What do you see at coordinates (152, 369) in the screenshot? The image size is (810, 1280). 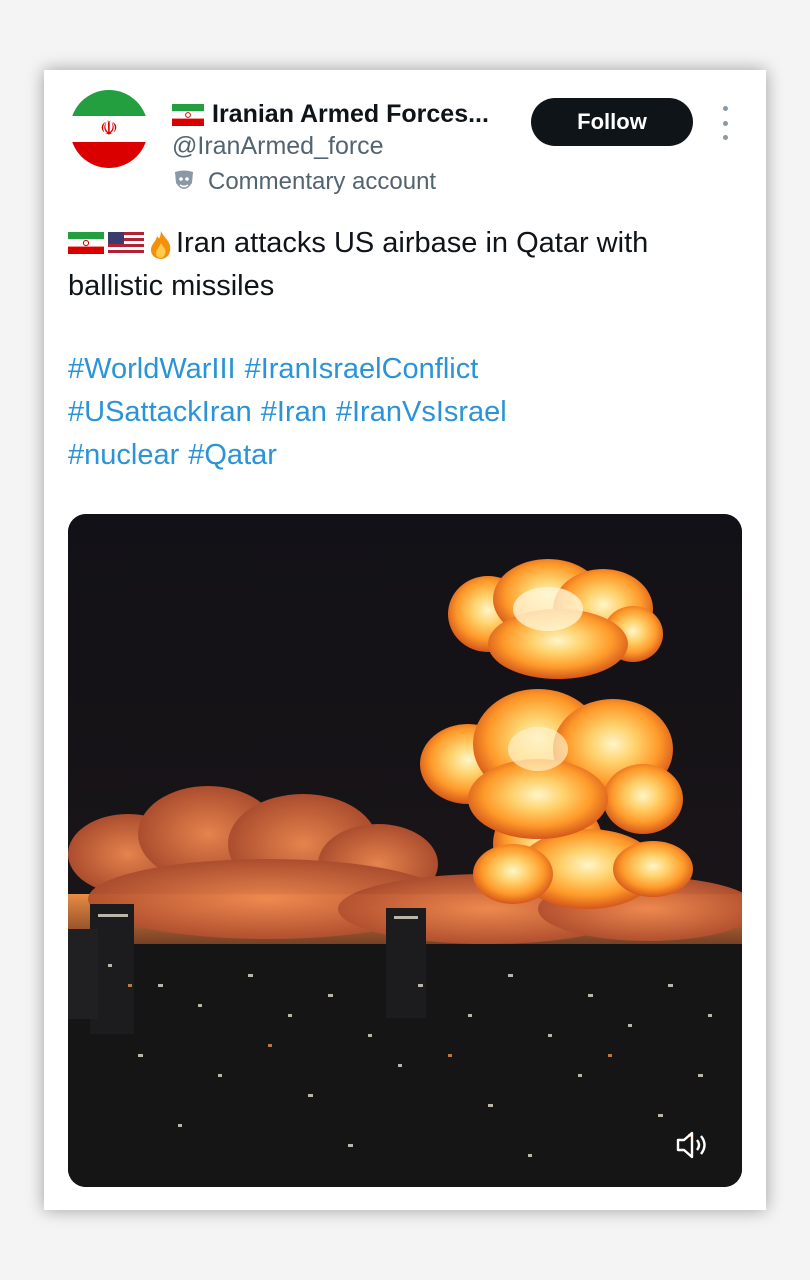 I see `hashtag-link: #WorldWarIII` at bounding box center [152, 369].